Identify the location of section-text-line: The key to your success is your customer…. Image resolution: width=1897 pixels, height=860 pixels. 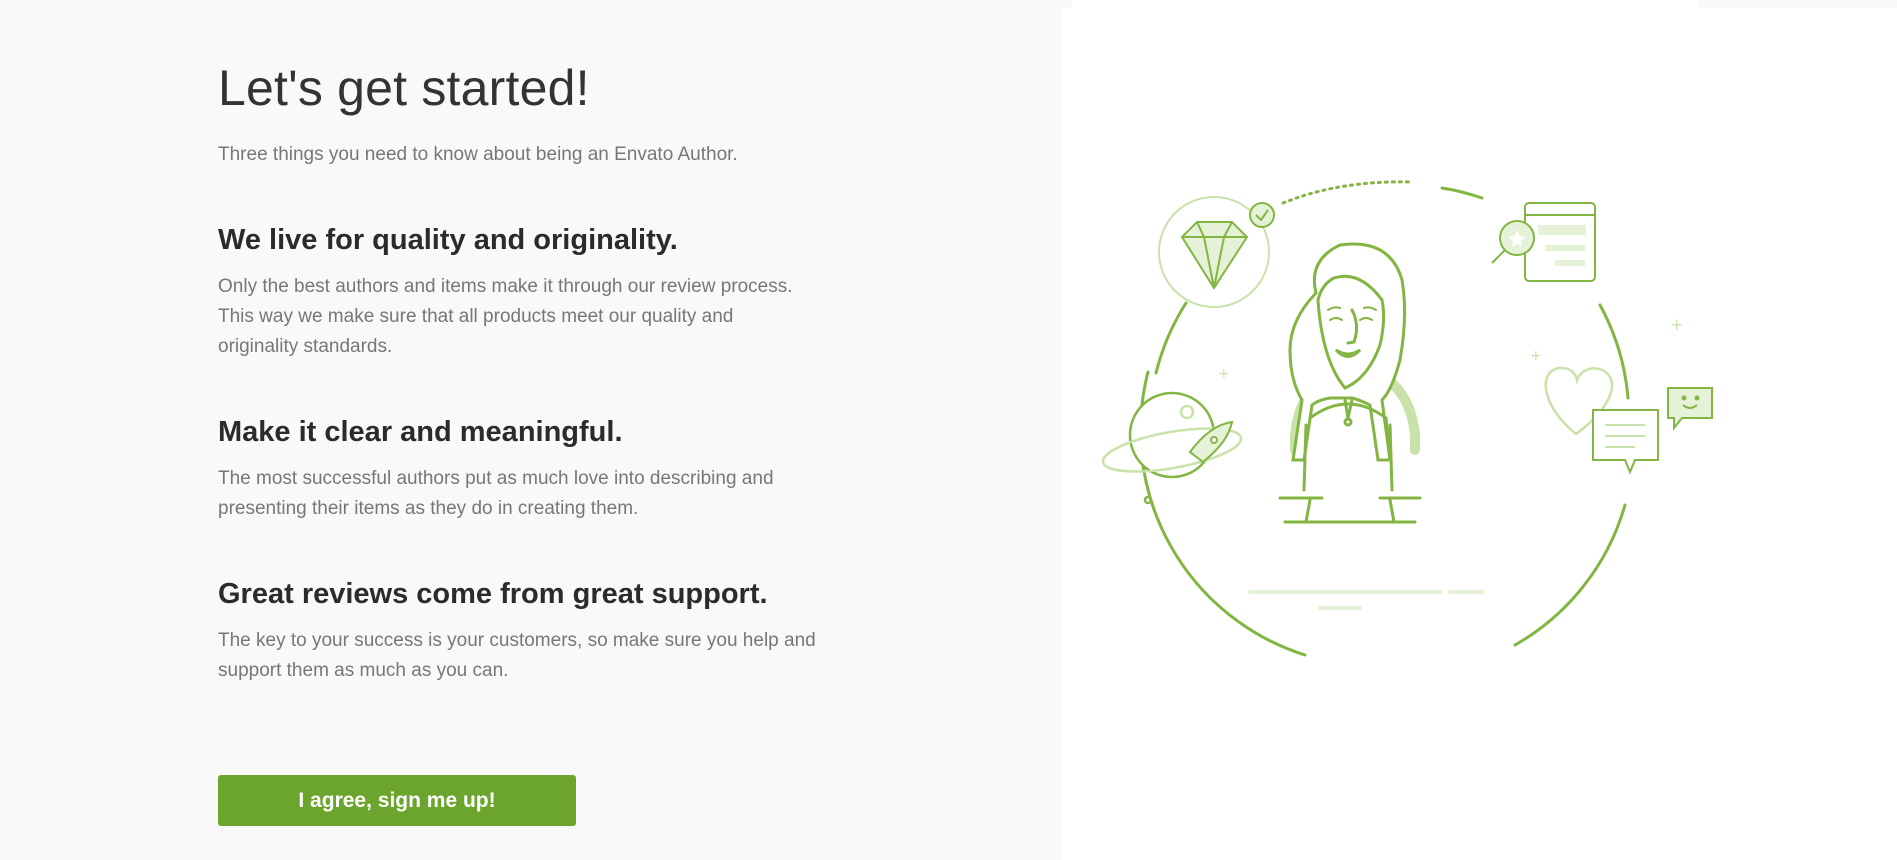
(517, 640).